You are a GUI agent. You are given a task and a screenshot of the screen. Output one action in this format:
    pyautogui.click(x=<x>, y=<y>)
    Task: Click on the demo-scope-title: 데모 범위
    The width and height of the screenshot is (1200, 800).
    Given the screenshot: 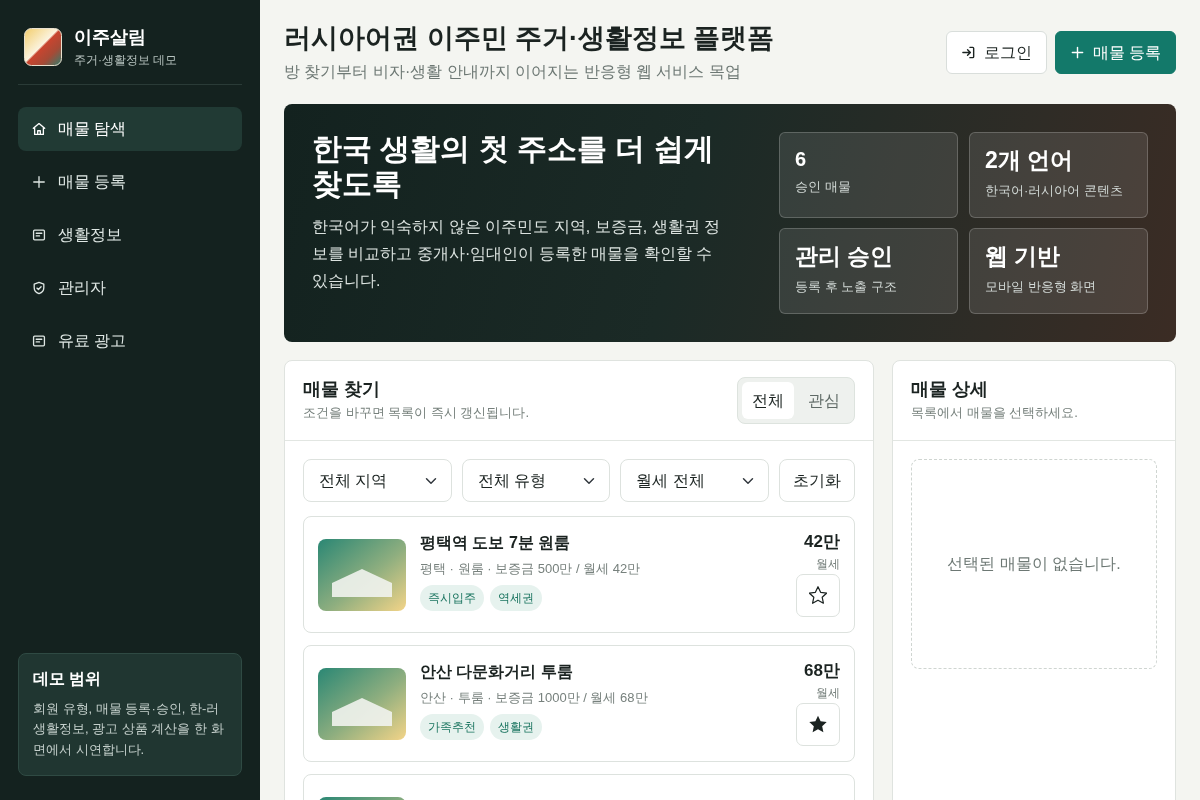 What is the action you would take?
    pyautogui.click(x=68, y=678)
    